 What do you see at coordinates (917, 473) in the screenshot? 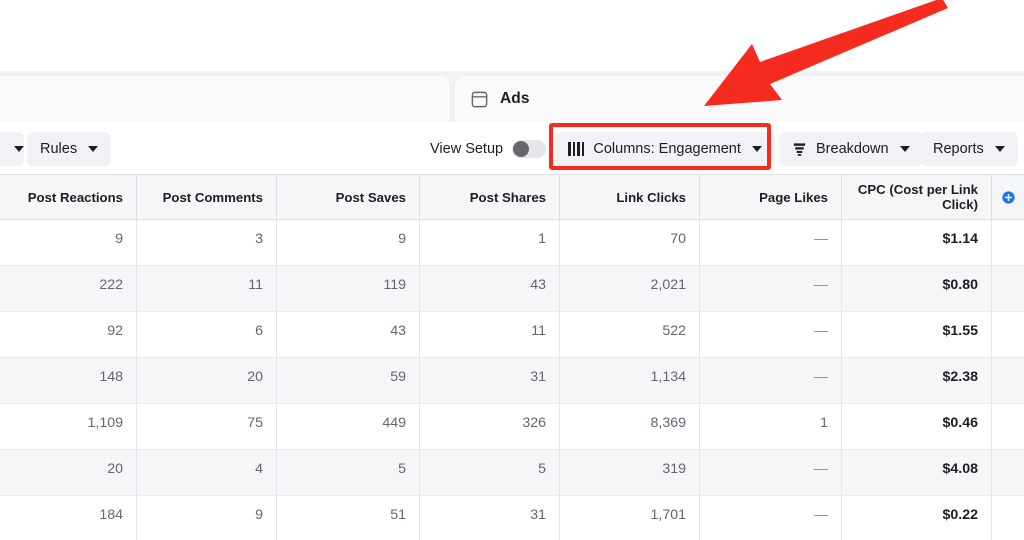
I see `cell-cpc: $4.08` at bounding box center [917, 473].